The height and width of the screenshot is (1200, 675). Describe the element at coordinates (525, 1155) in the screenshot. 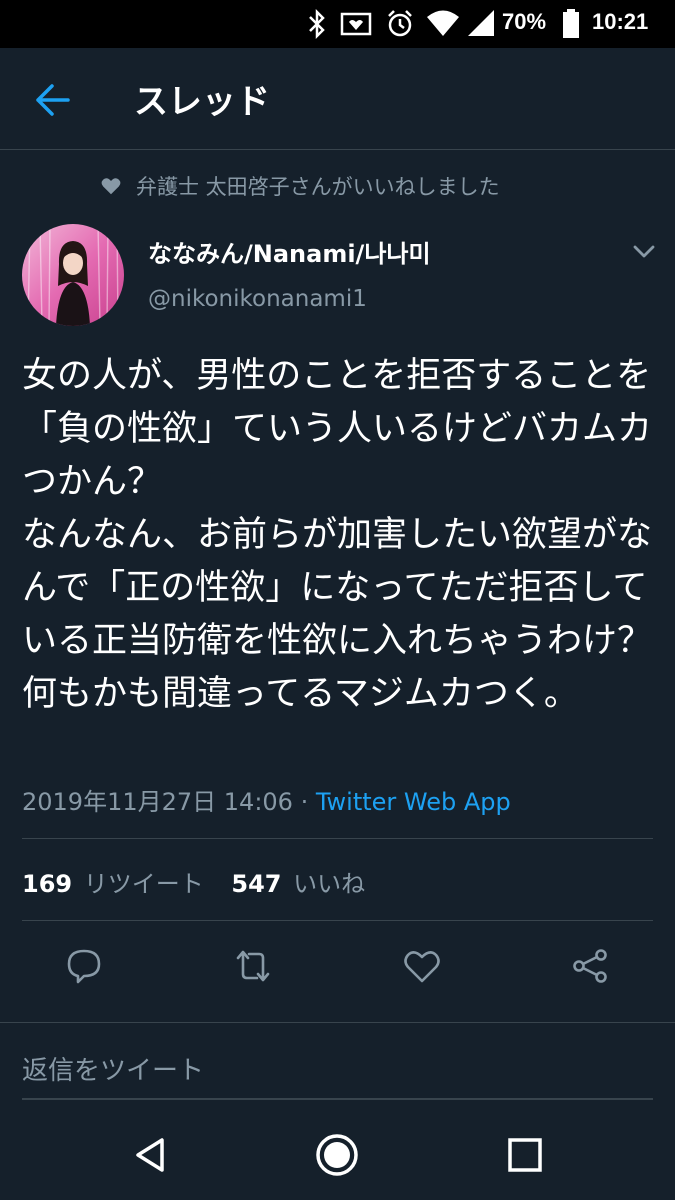

I see `recents-square-icon` at that location.